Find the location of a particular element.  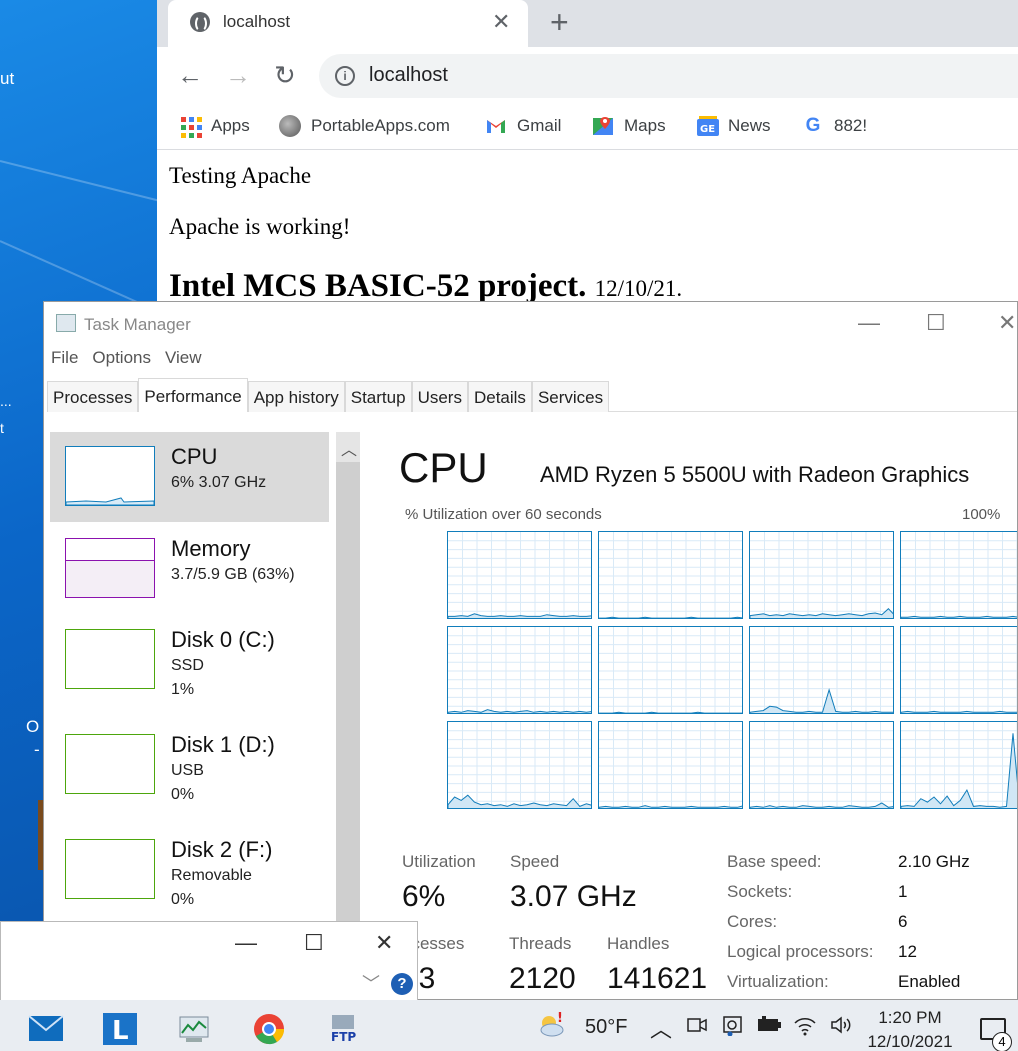

tab-app-history: App history is located at coordinates (296, 396).